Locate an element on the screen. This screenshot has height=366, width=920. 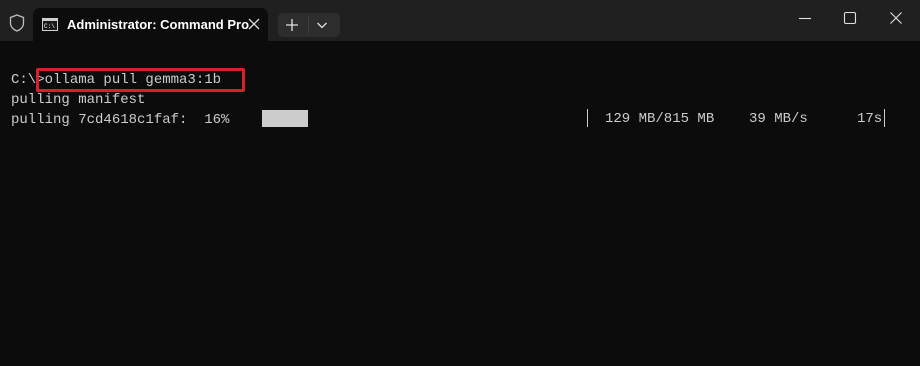
command-highlight-box is located at coordinates (140, 80).